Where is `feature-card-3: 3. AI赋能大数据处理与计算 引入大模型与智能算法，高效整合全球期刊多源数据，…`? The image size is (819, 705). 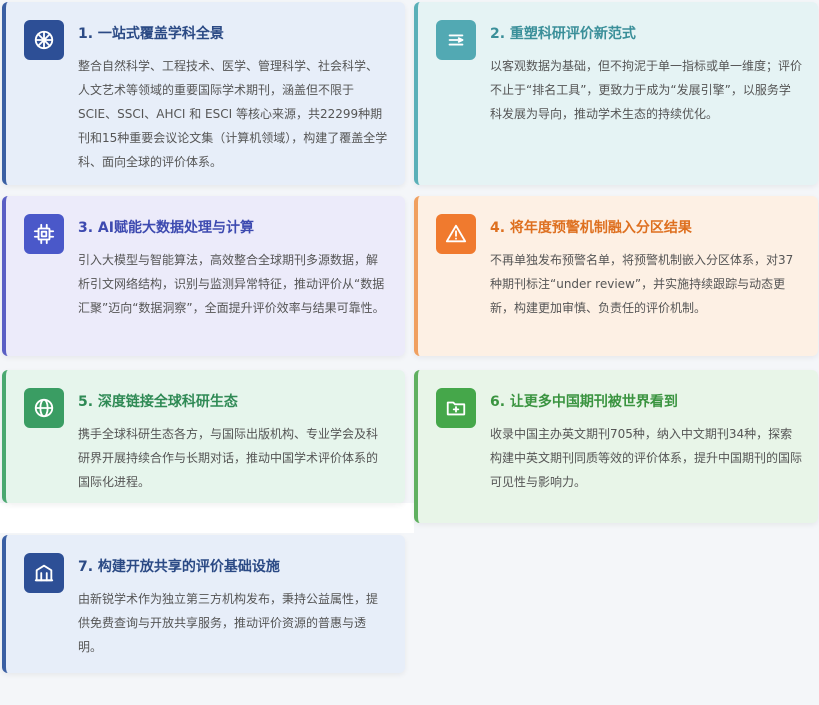 feature-card-3: 3. AI赋能大数据处理与计算 引入大模型与智能算法，高效整合全球期刊多源数据，… is located at coordinates (203, 276).